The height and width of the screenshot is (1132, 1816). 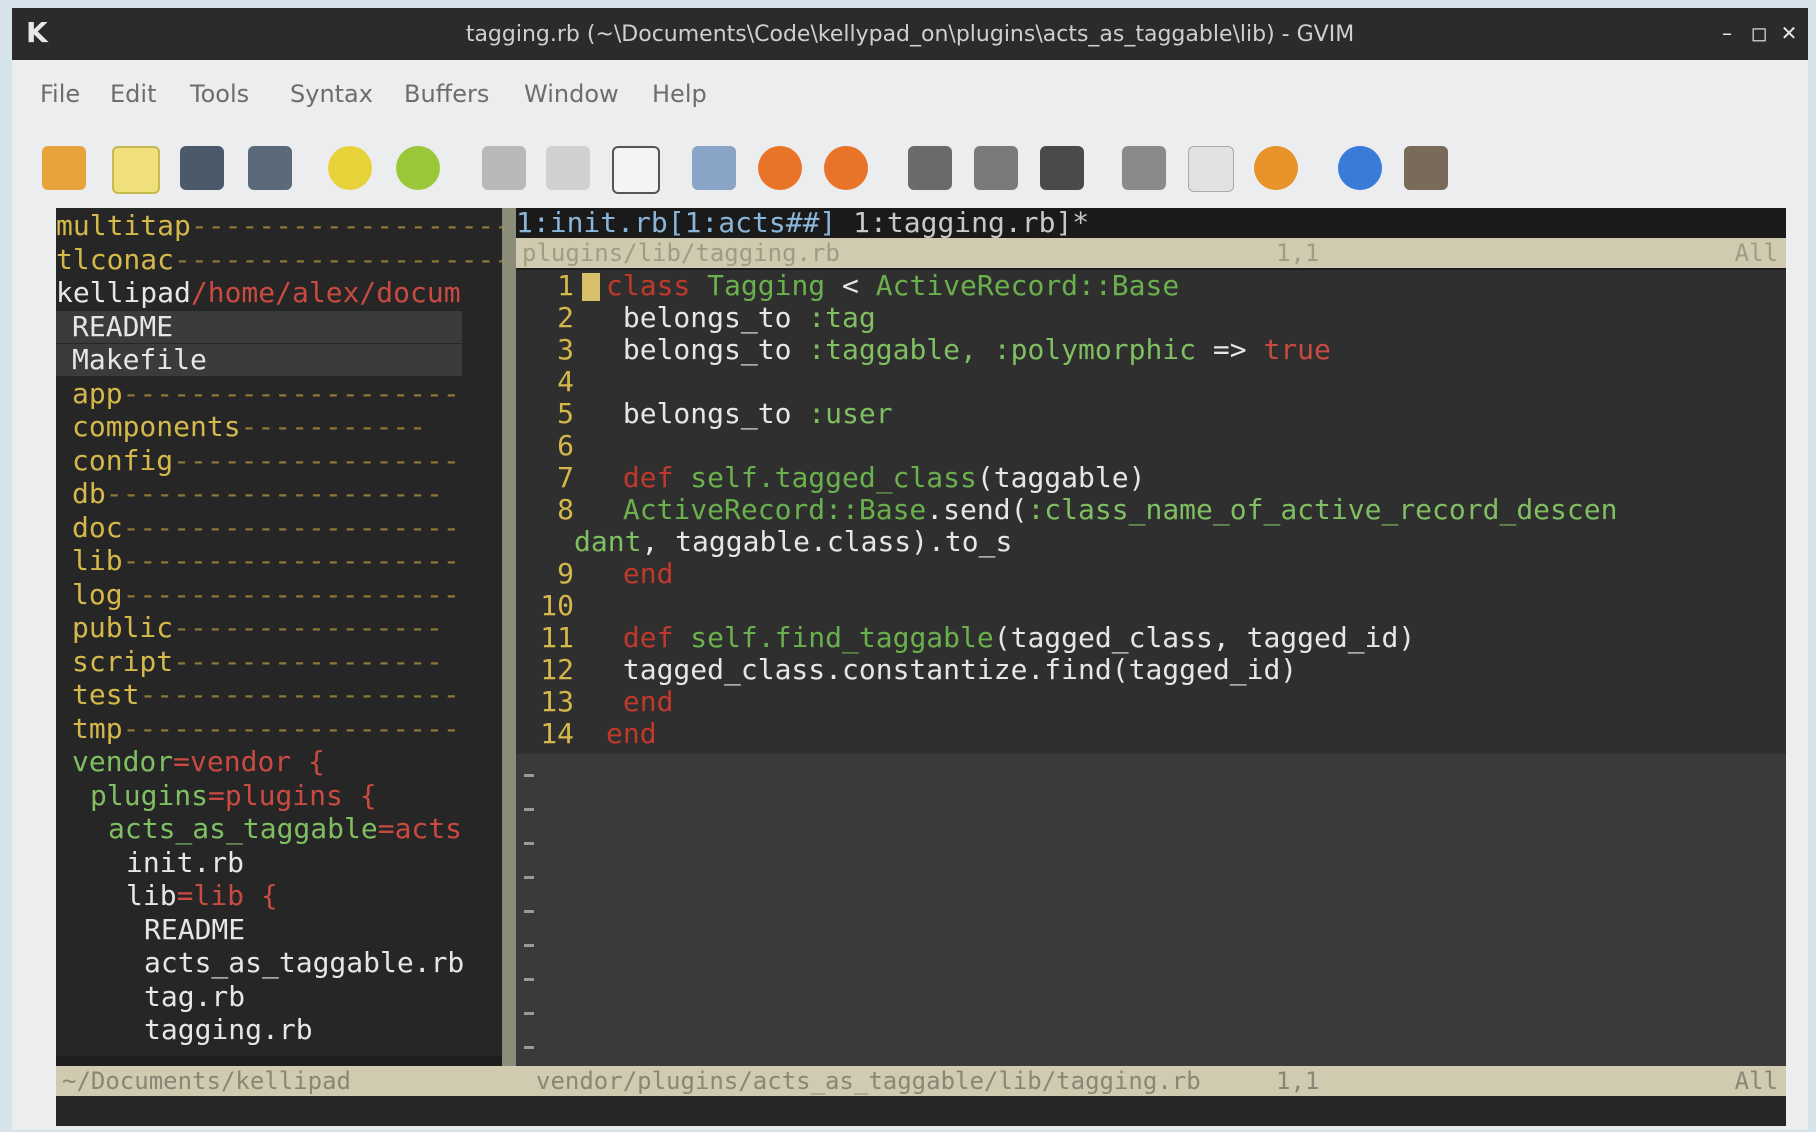 What do you see at coordinates (679, 94) in the screenshot?
I see `menu-help: Help` at bounding box center [679, 94].